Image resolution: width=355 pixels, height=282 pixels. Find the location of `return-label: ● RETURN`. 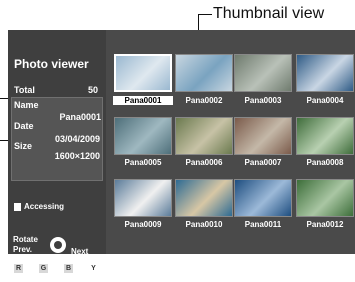

return-label: ● RETURN is located at coordinates (87, 264).